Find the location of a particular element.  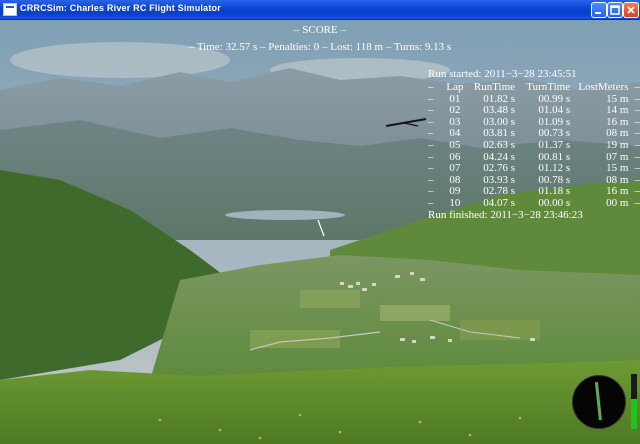

turn-time: 01.12 s is located at coordinates (554, 168).